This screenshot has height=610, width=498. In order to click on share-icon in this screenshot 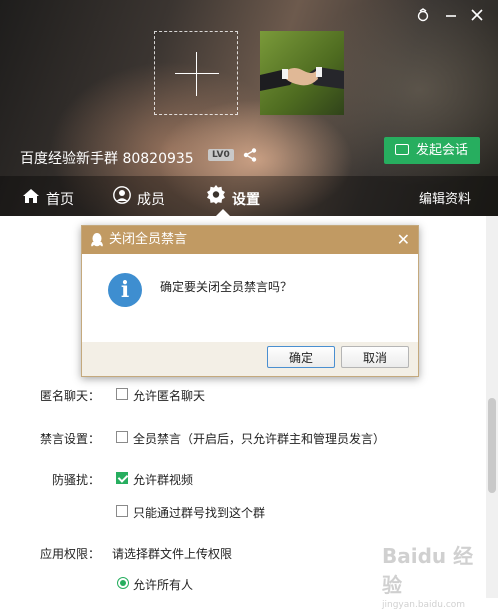, I will do `click(250, 156)`.